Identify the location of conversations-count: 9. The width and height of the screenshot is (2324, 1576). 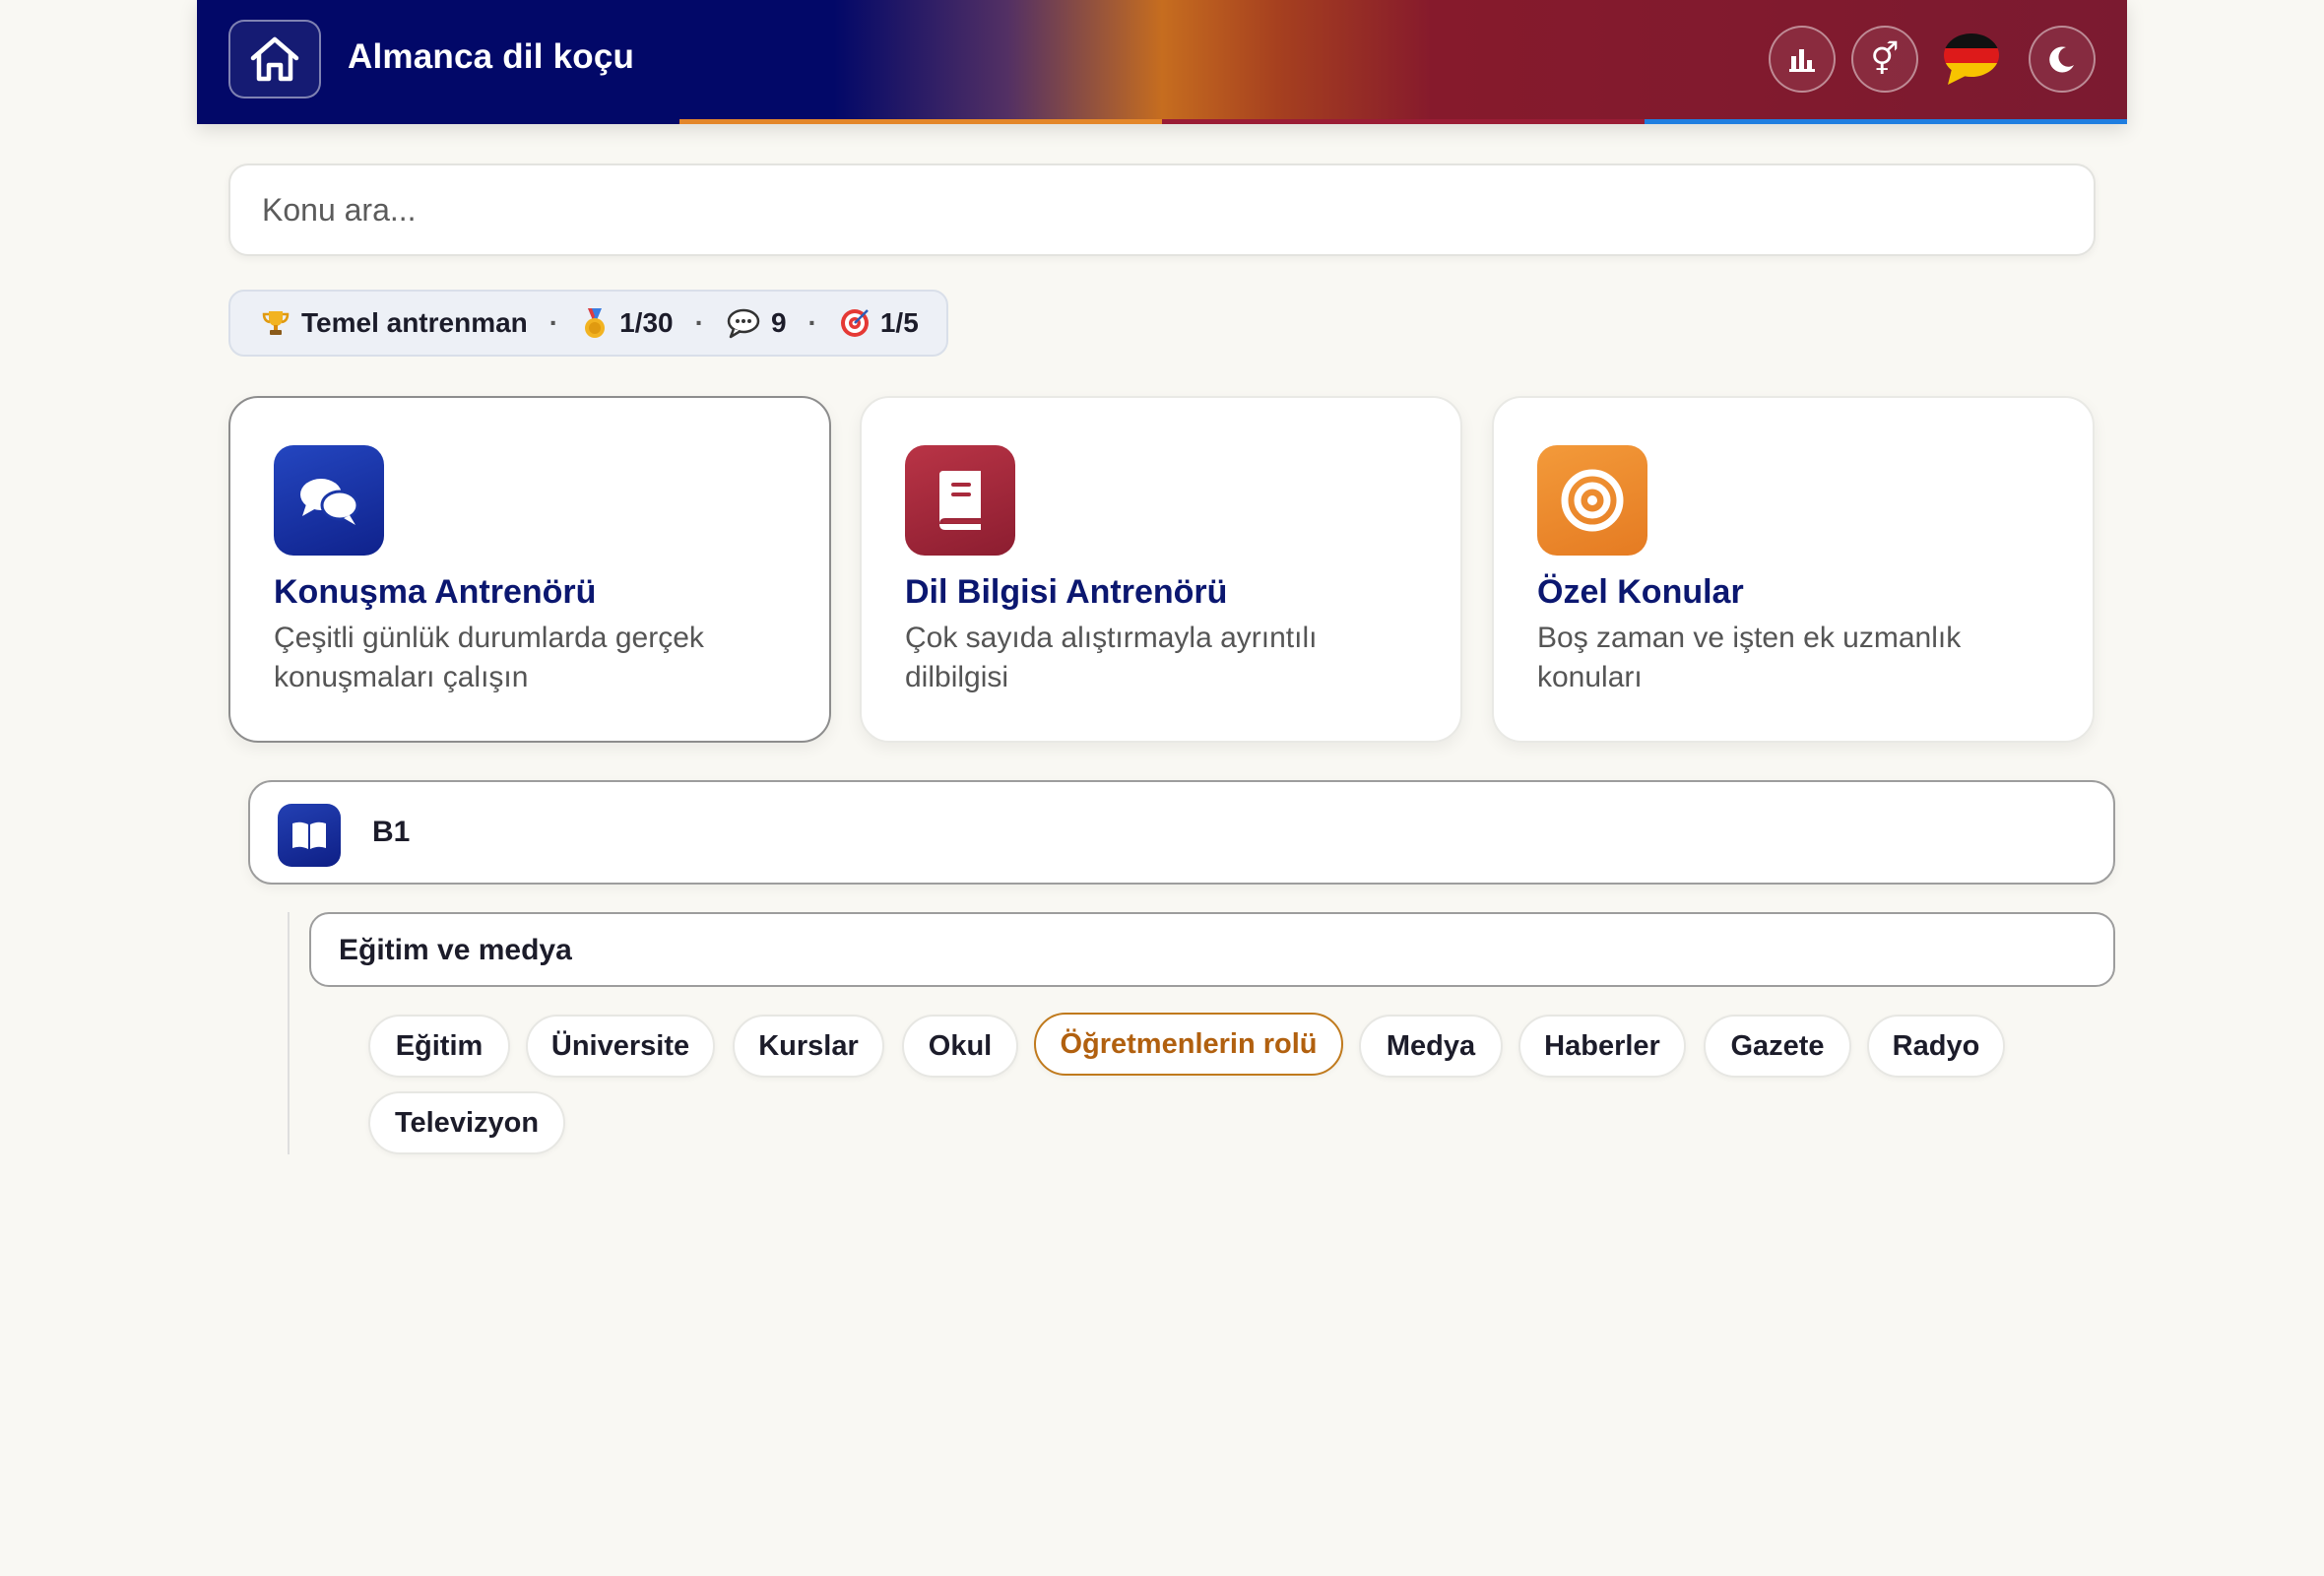
(779, 322).